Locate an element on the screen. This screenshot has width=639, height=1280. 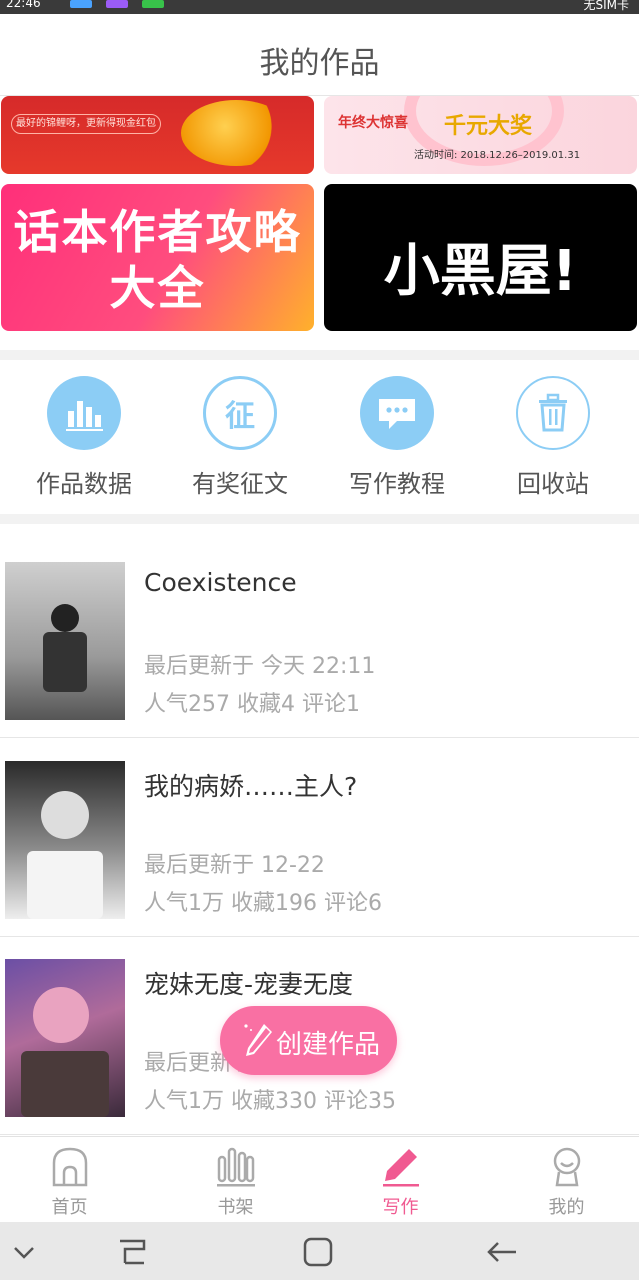
work-title: Coexistence is located at coordinates (220, 582).